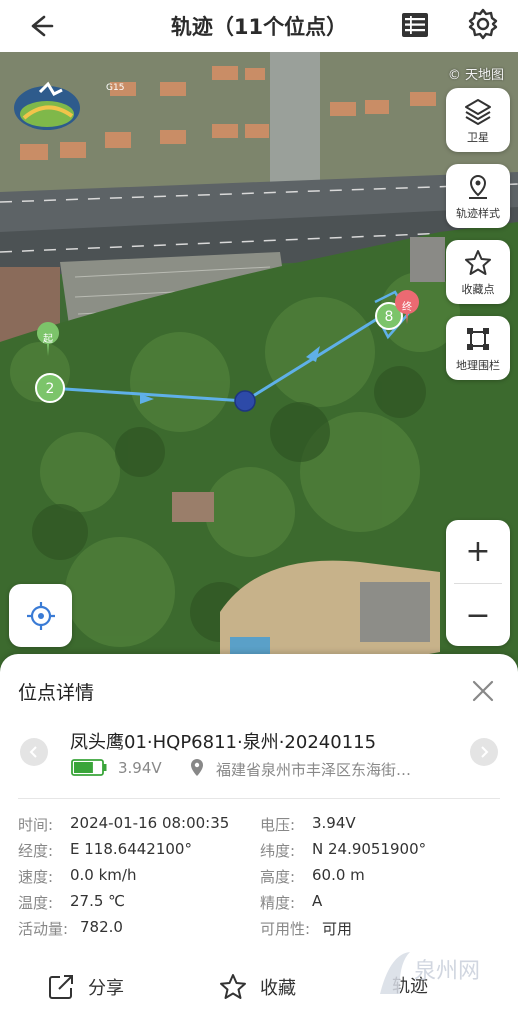 The height and width of the screenshot is (1024, 518). Describe the element at coordinates (47, 105) in the screenshot. I see `app-logo` at that location.